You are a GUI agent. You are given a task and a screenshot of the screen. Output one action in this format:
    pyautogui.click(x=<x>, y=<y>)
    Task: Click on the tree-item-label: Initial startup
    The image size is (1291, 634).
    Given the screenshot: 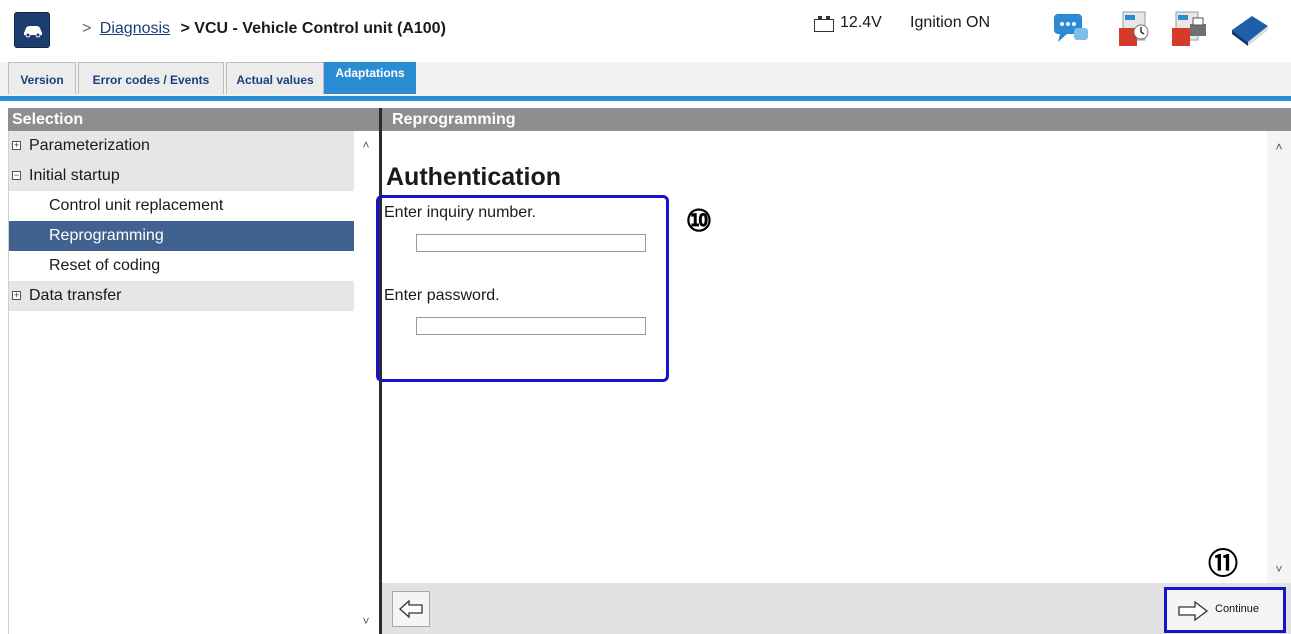 What is the action you would take?
    pyautogui.click(x=74, y=175)
    